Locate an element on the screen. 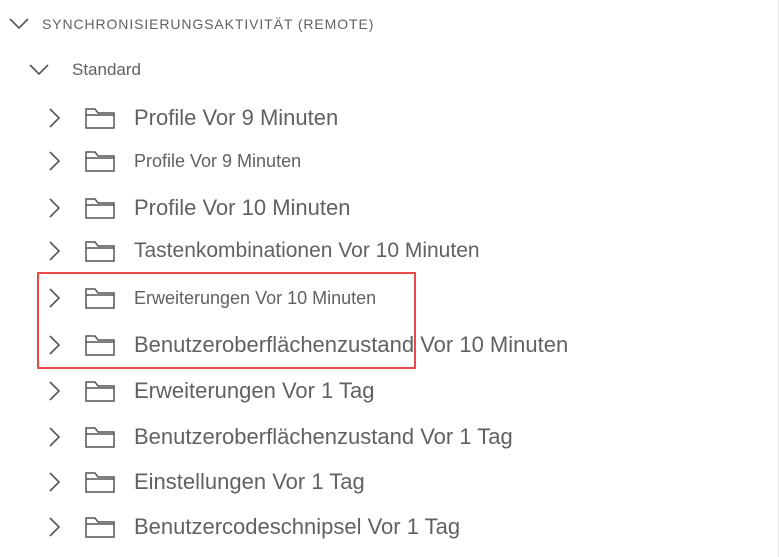 The height and width of the screenshot is (557, 779). list-item: Benutzercodeschnipsel Vor 1 Tag is located at coordinates (252, 527).